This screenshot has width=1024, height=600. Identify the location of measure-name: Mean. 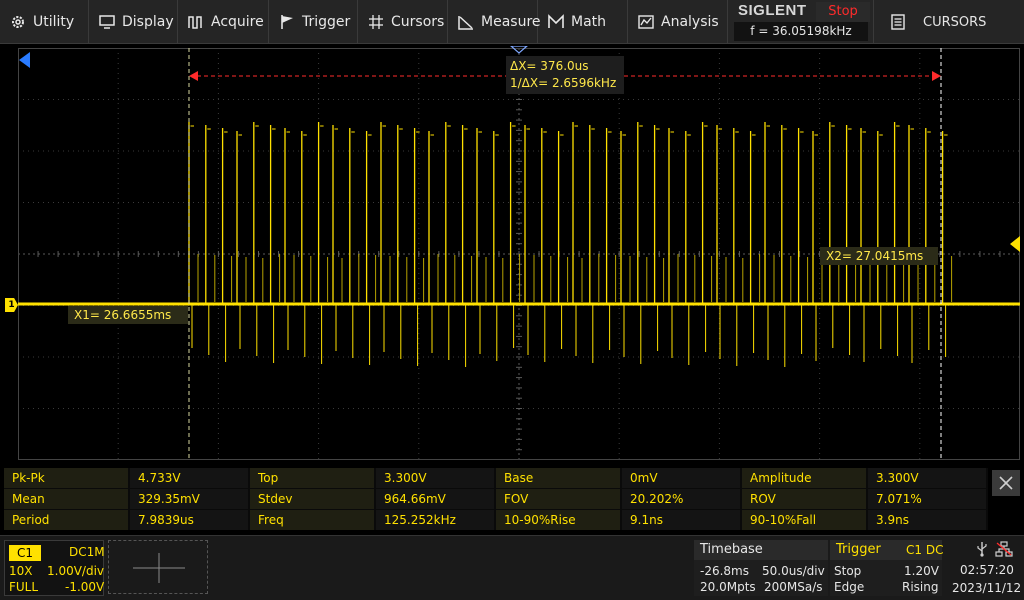
(66, 499).